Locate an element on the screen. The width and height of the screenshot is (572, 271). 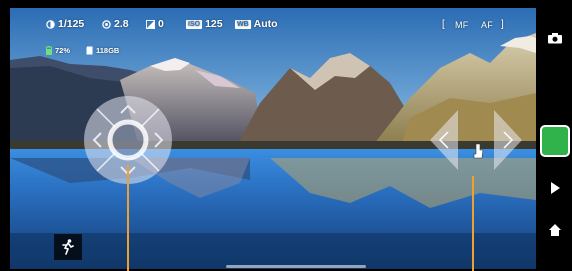
running-person-icon is located at coordinates (68, 247).